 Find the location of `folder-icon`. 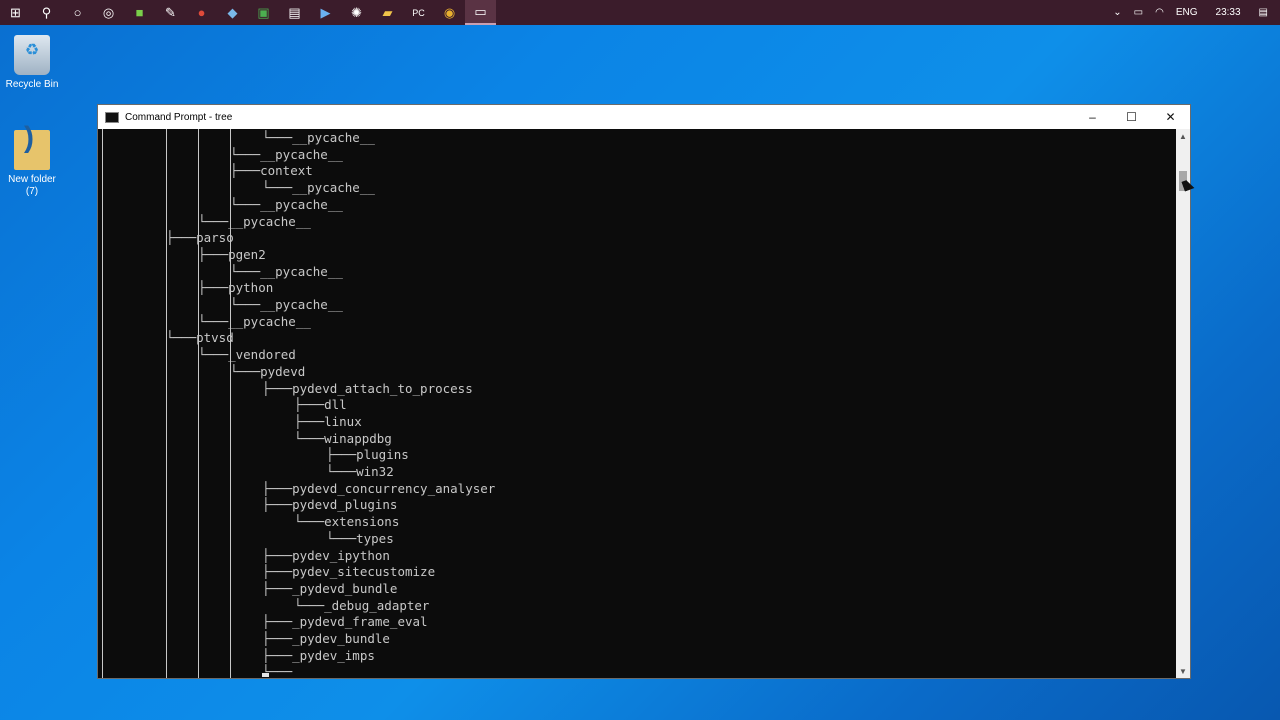

folder-icon is located at coordinates (32, 150).